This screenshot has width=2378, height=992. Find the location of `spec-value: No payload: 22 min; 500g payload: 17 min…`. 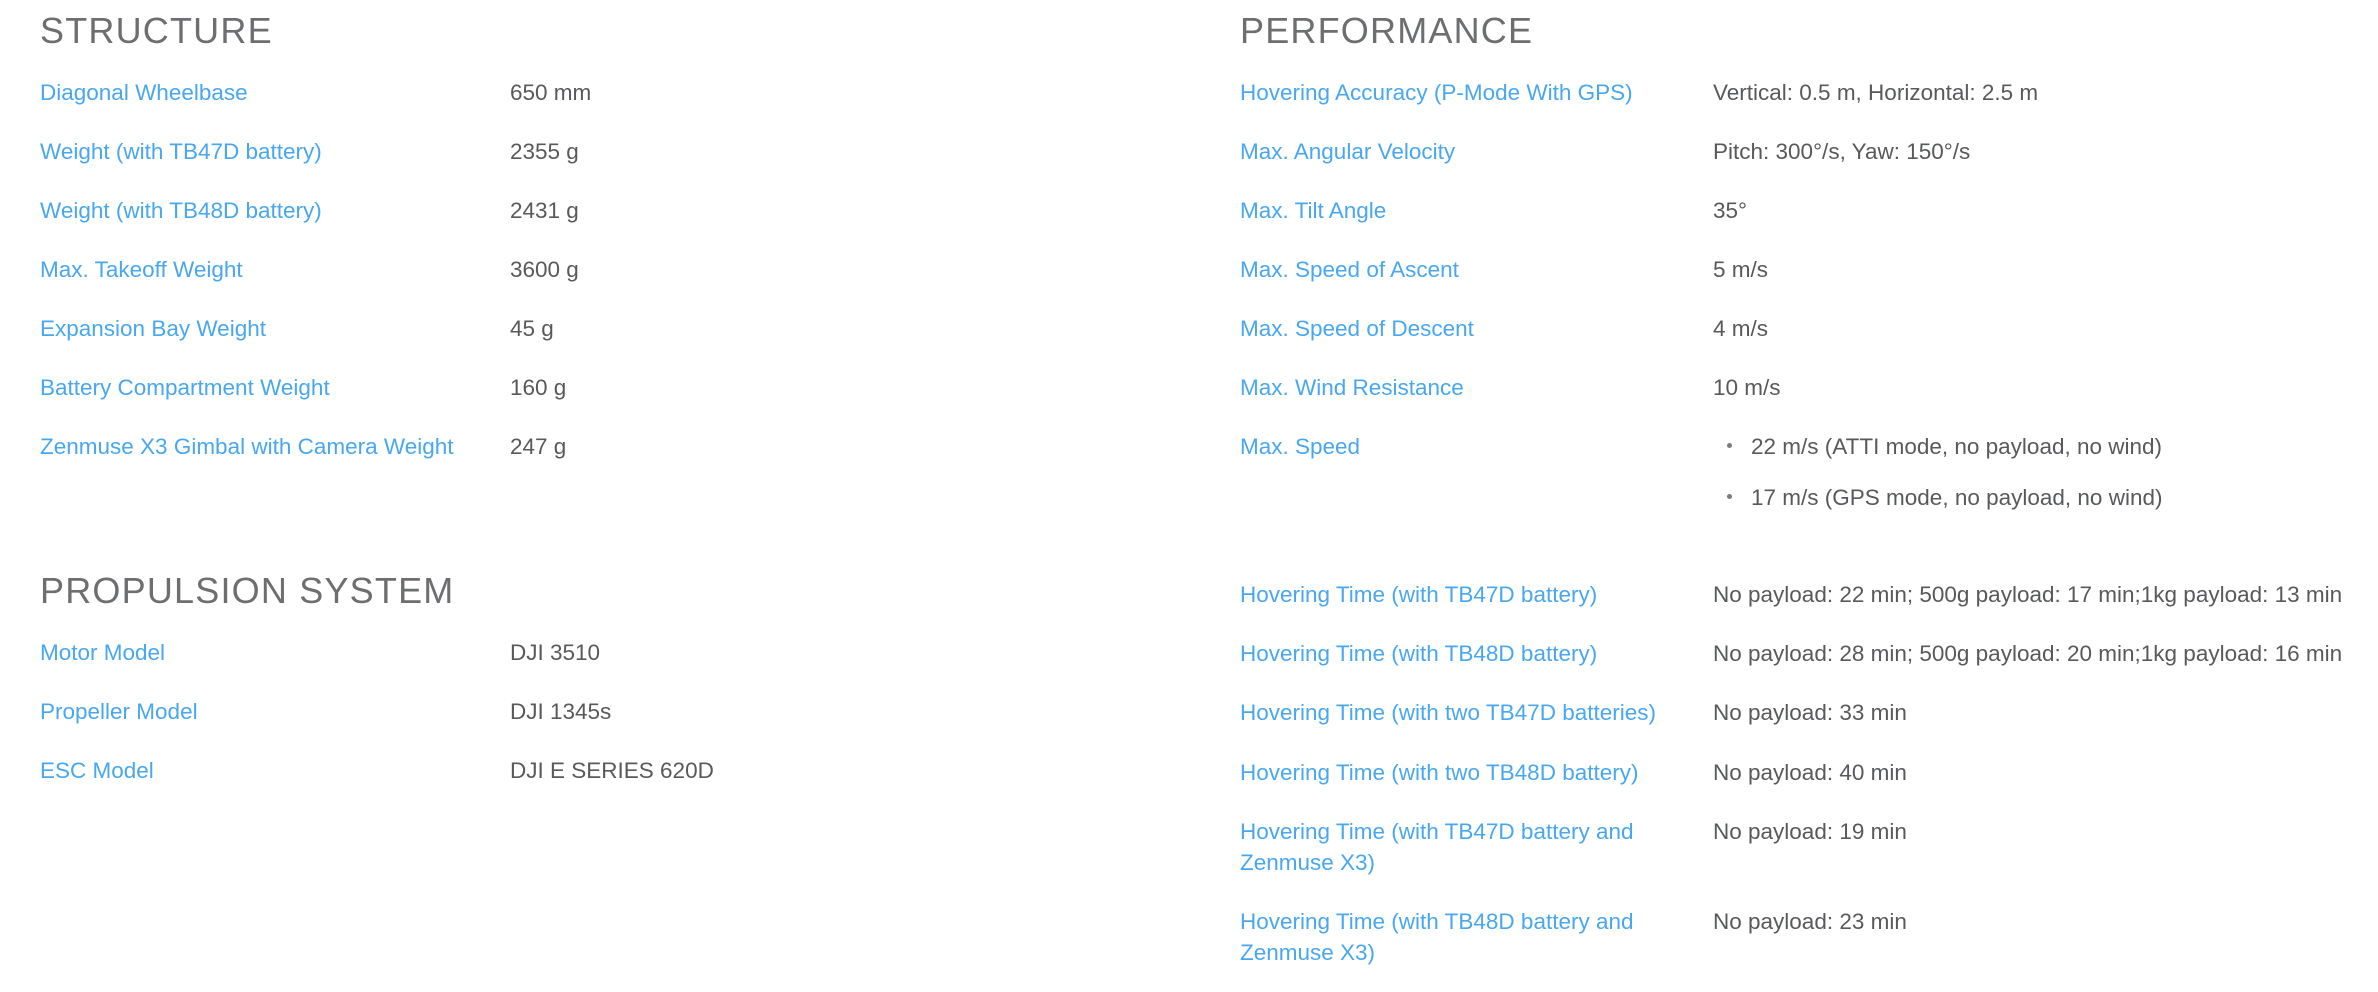

spec-value: No payload: 22 min; 500g payload: 17 min… is located at coordinates (2028, 595).